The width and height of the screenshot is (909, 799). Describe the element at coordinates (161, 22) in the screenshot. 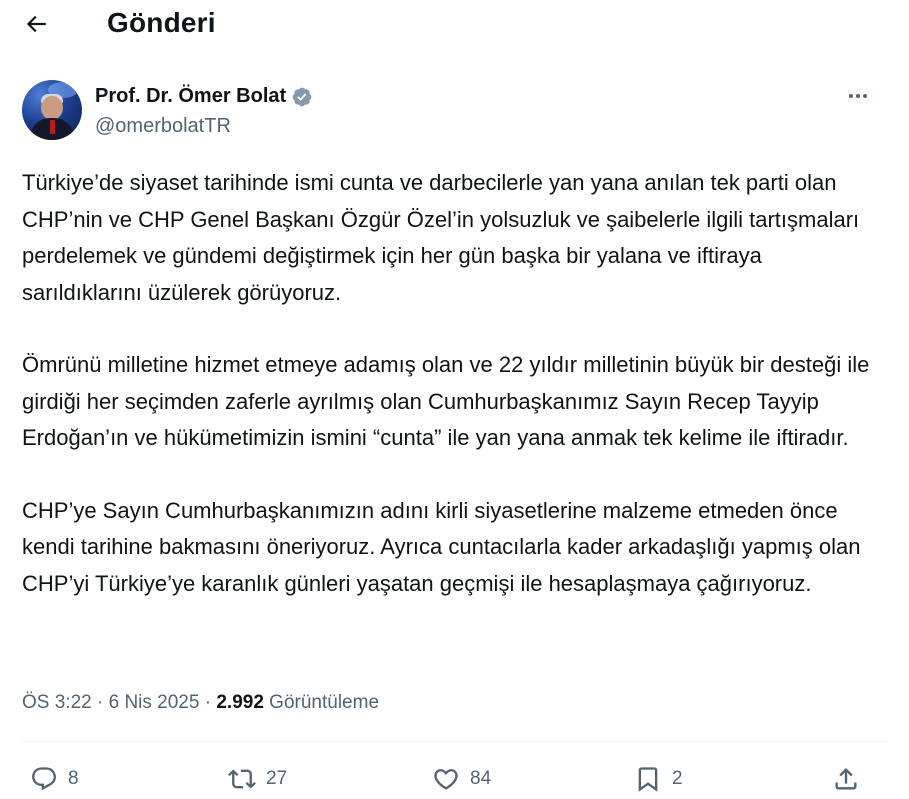

I see `page-title: Gönderi` at that location.